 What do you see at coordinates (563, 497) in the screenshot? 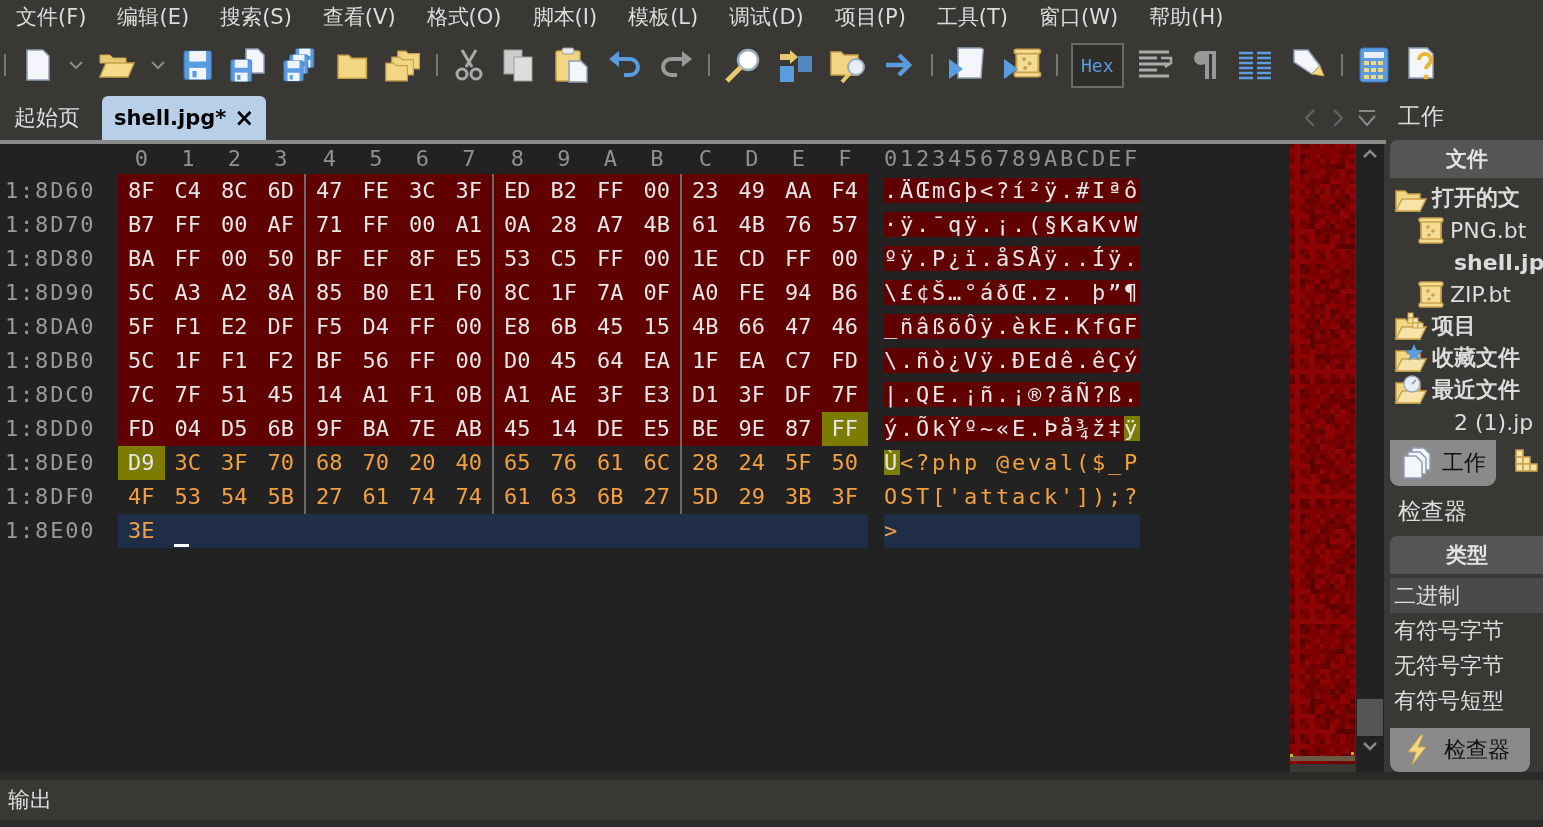
I see `hex-byte: 63` at bounding box center [563, 497].